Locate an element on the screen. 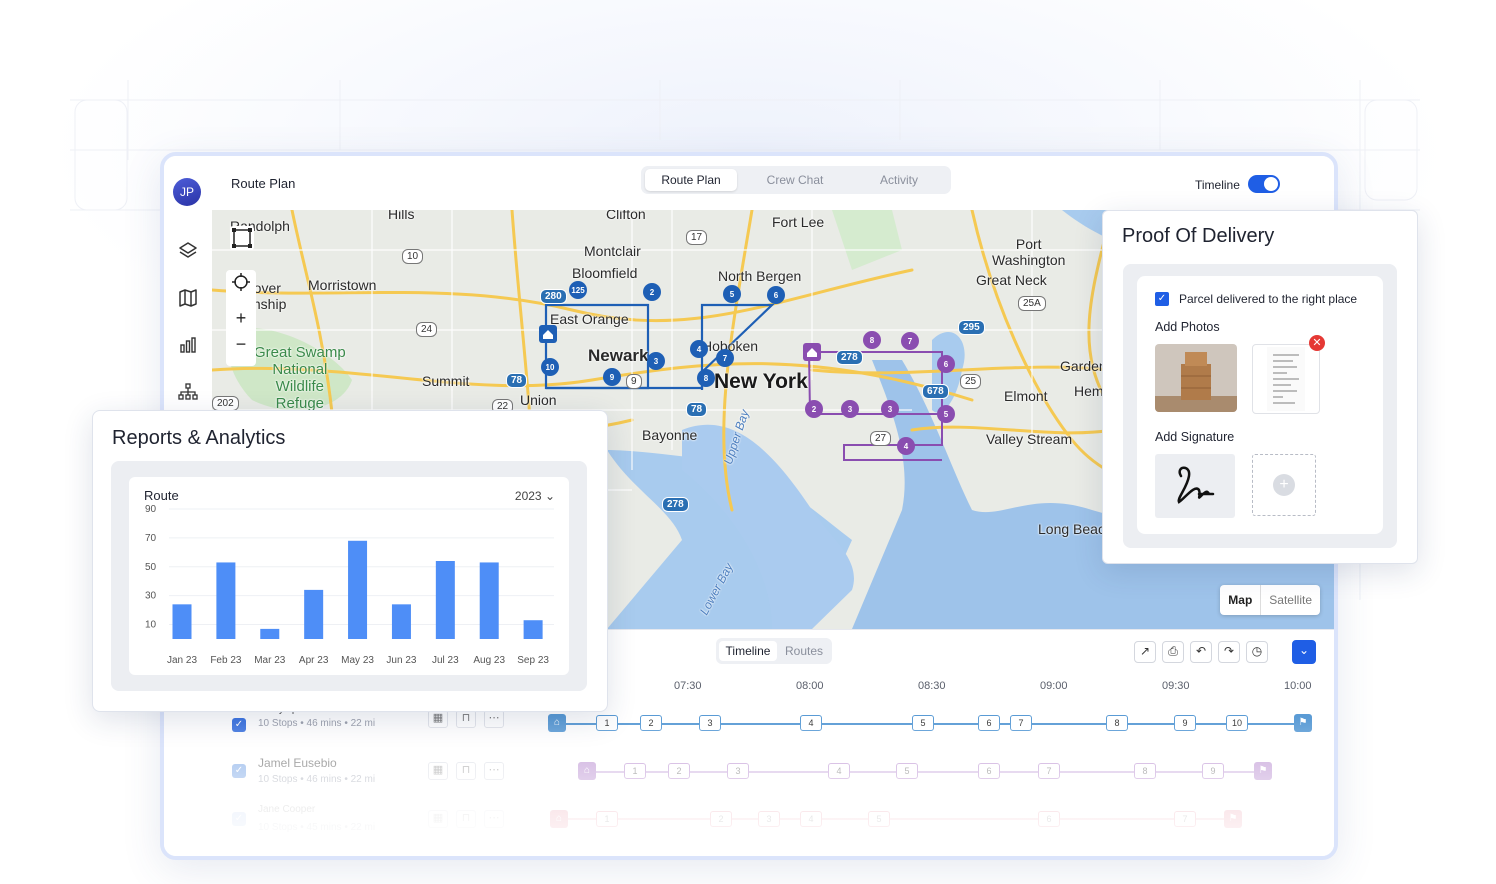 The width and height of the screenshot is (1496, 884). select-area-icon is located at coordinates (242, 238).